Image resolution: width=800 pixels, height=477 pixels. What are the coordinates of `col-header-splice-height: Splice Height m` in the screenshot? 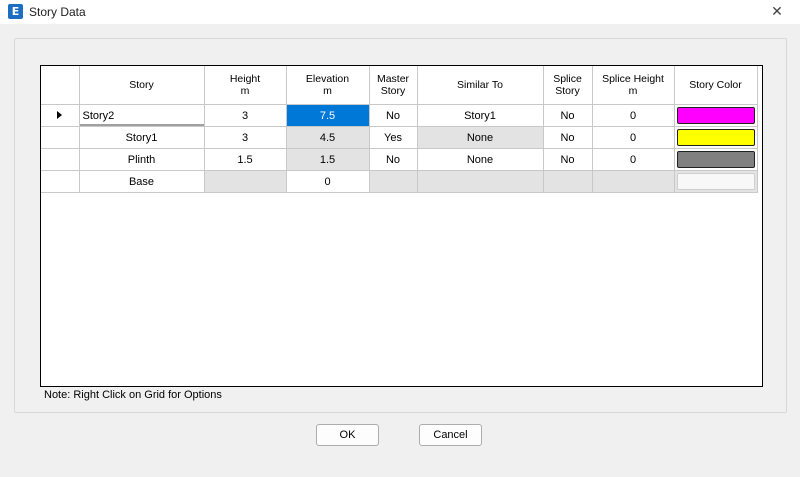 It's located at (633, 85).